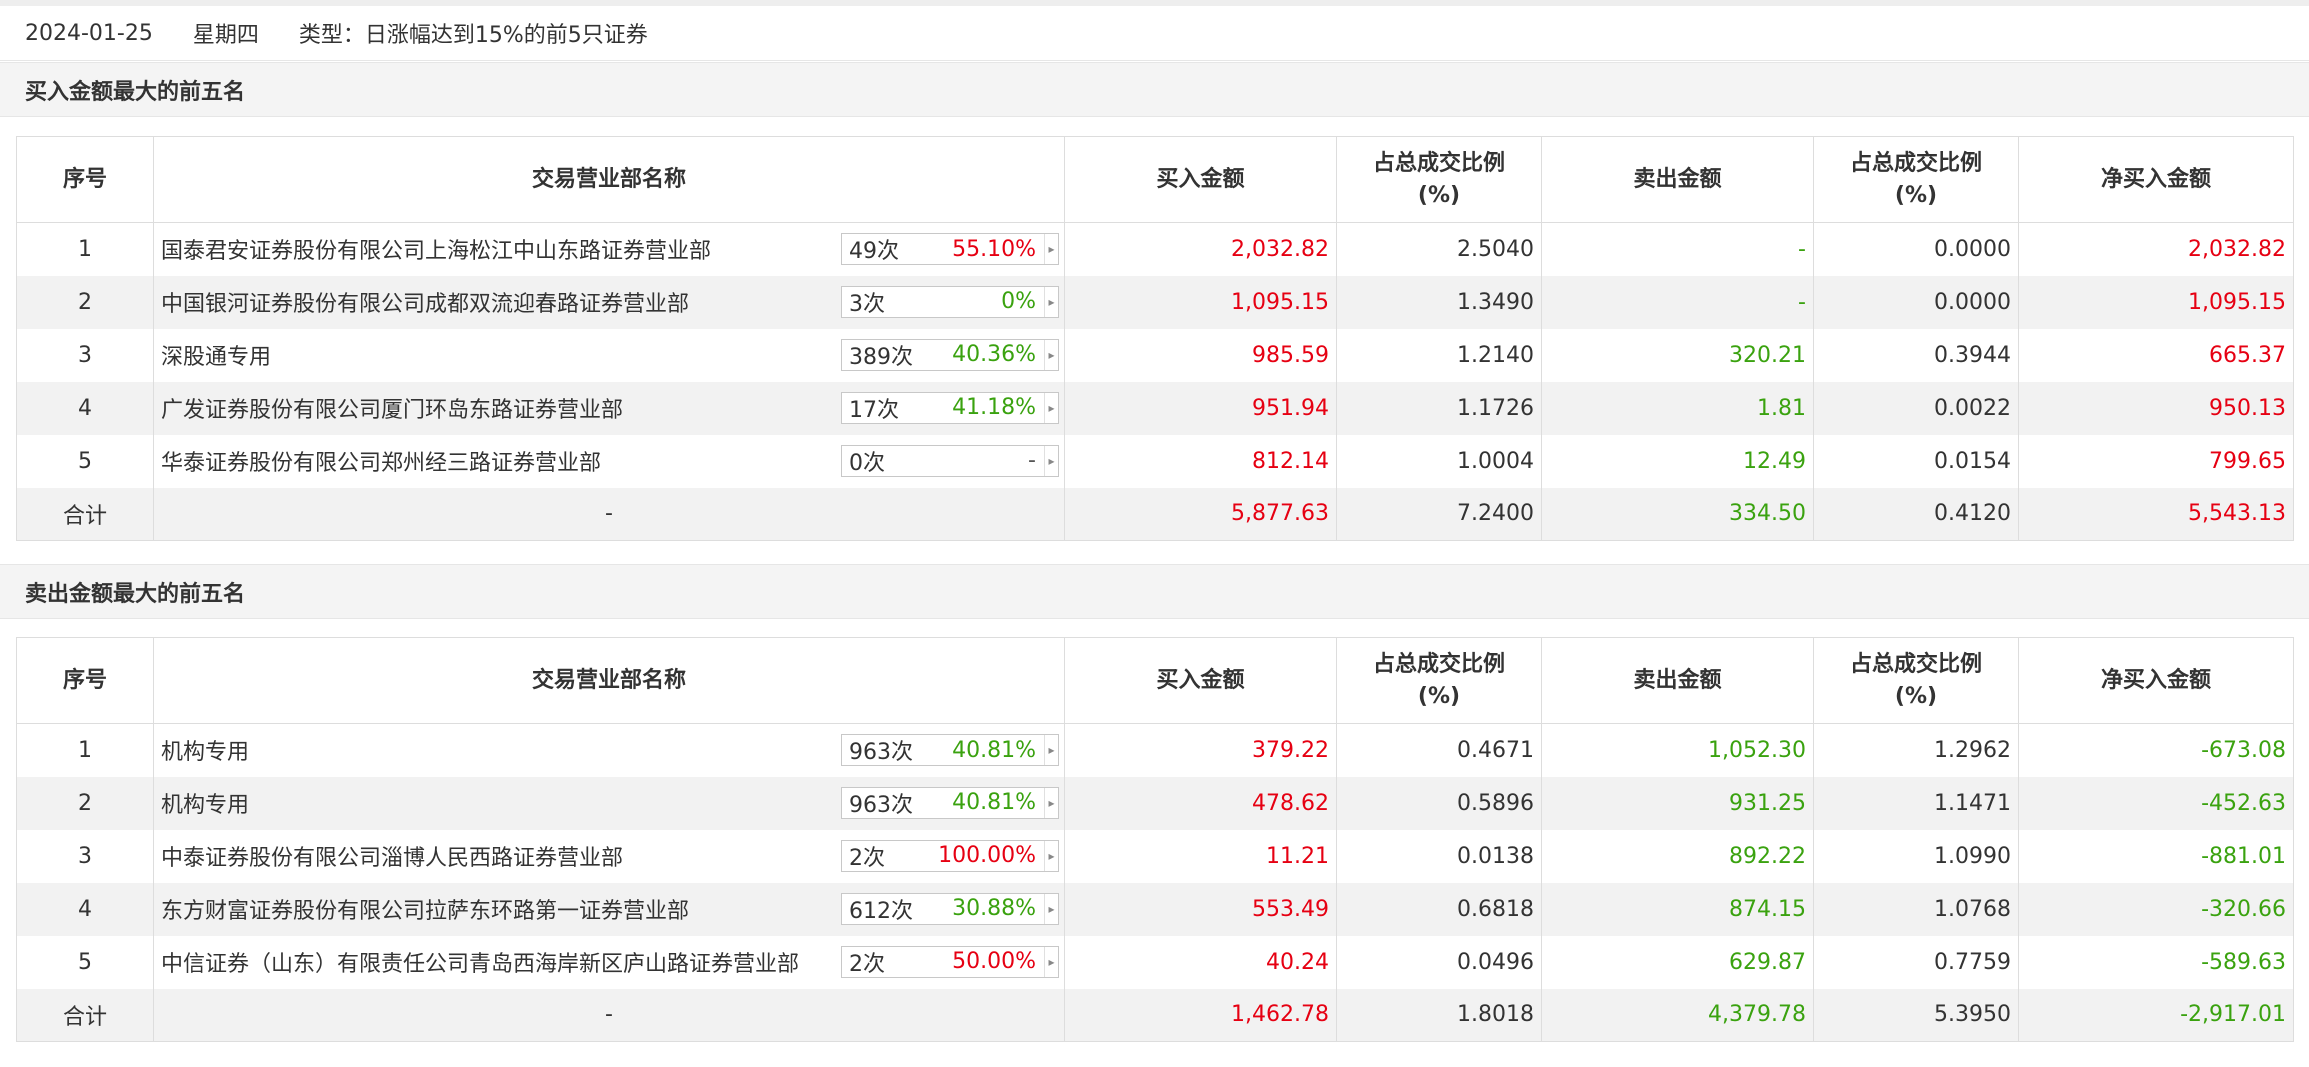  What do you see at coordinates (1154, 591) in the screenshot?
I see `sell-section-title: 卖出金额最大的前五名` at bounding box center [1154, 591].